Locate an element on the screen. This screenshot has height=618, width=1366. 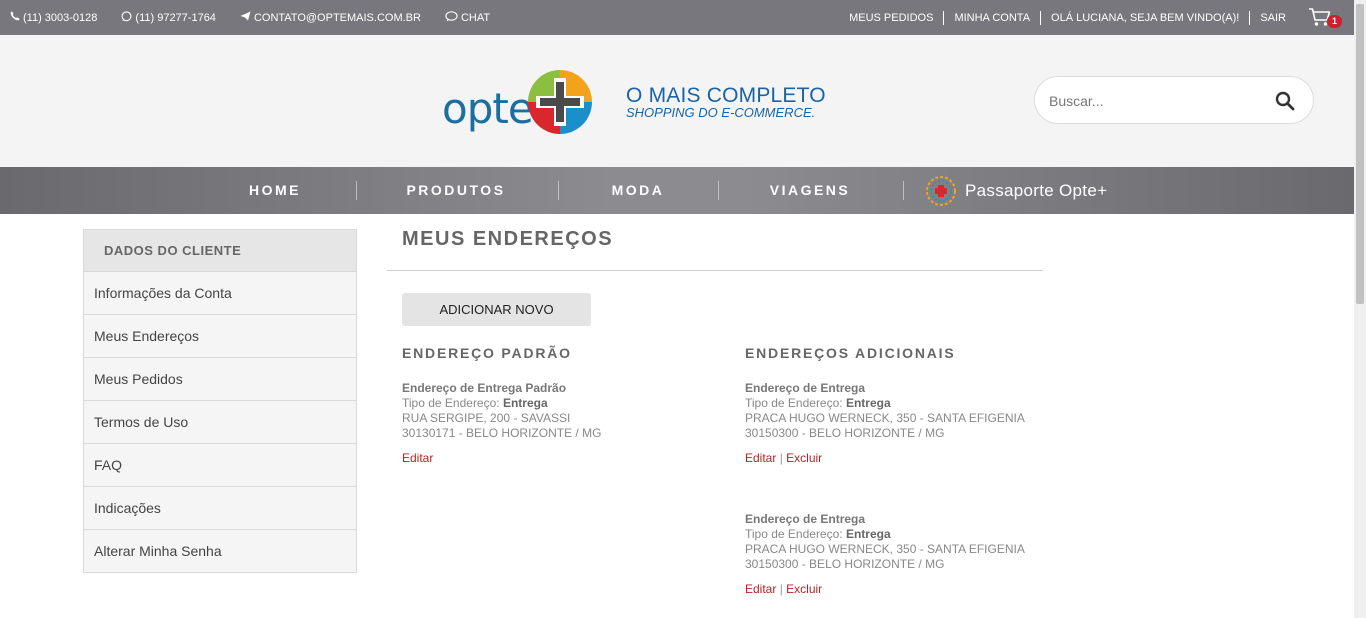
address-actions: Editar is located at coordinates (501, 458).